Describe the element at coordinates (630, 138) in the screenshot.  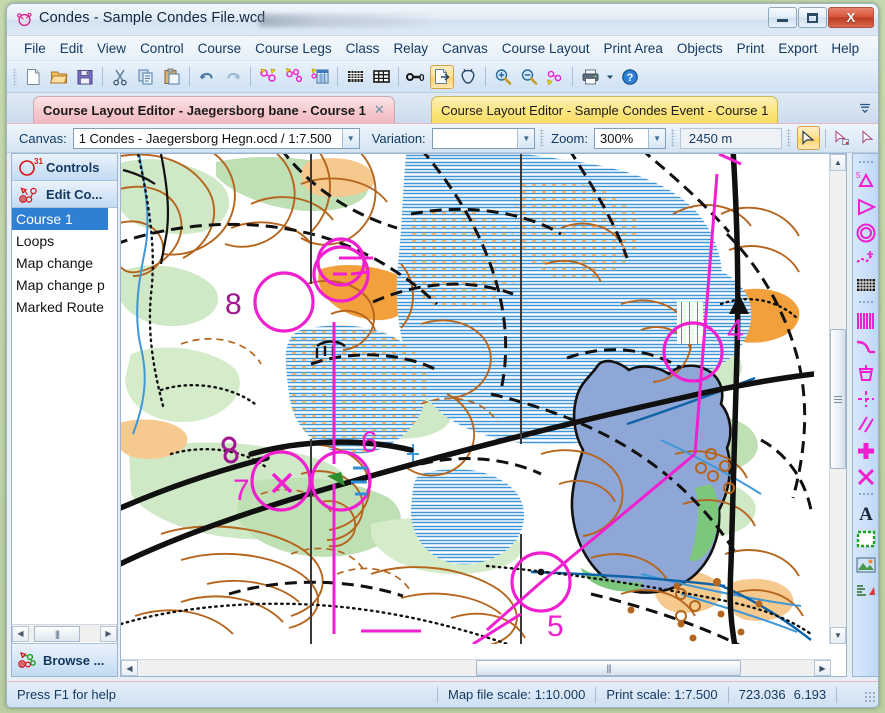
I see `zoom-select: 300% ▼` at that location.